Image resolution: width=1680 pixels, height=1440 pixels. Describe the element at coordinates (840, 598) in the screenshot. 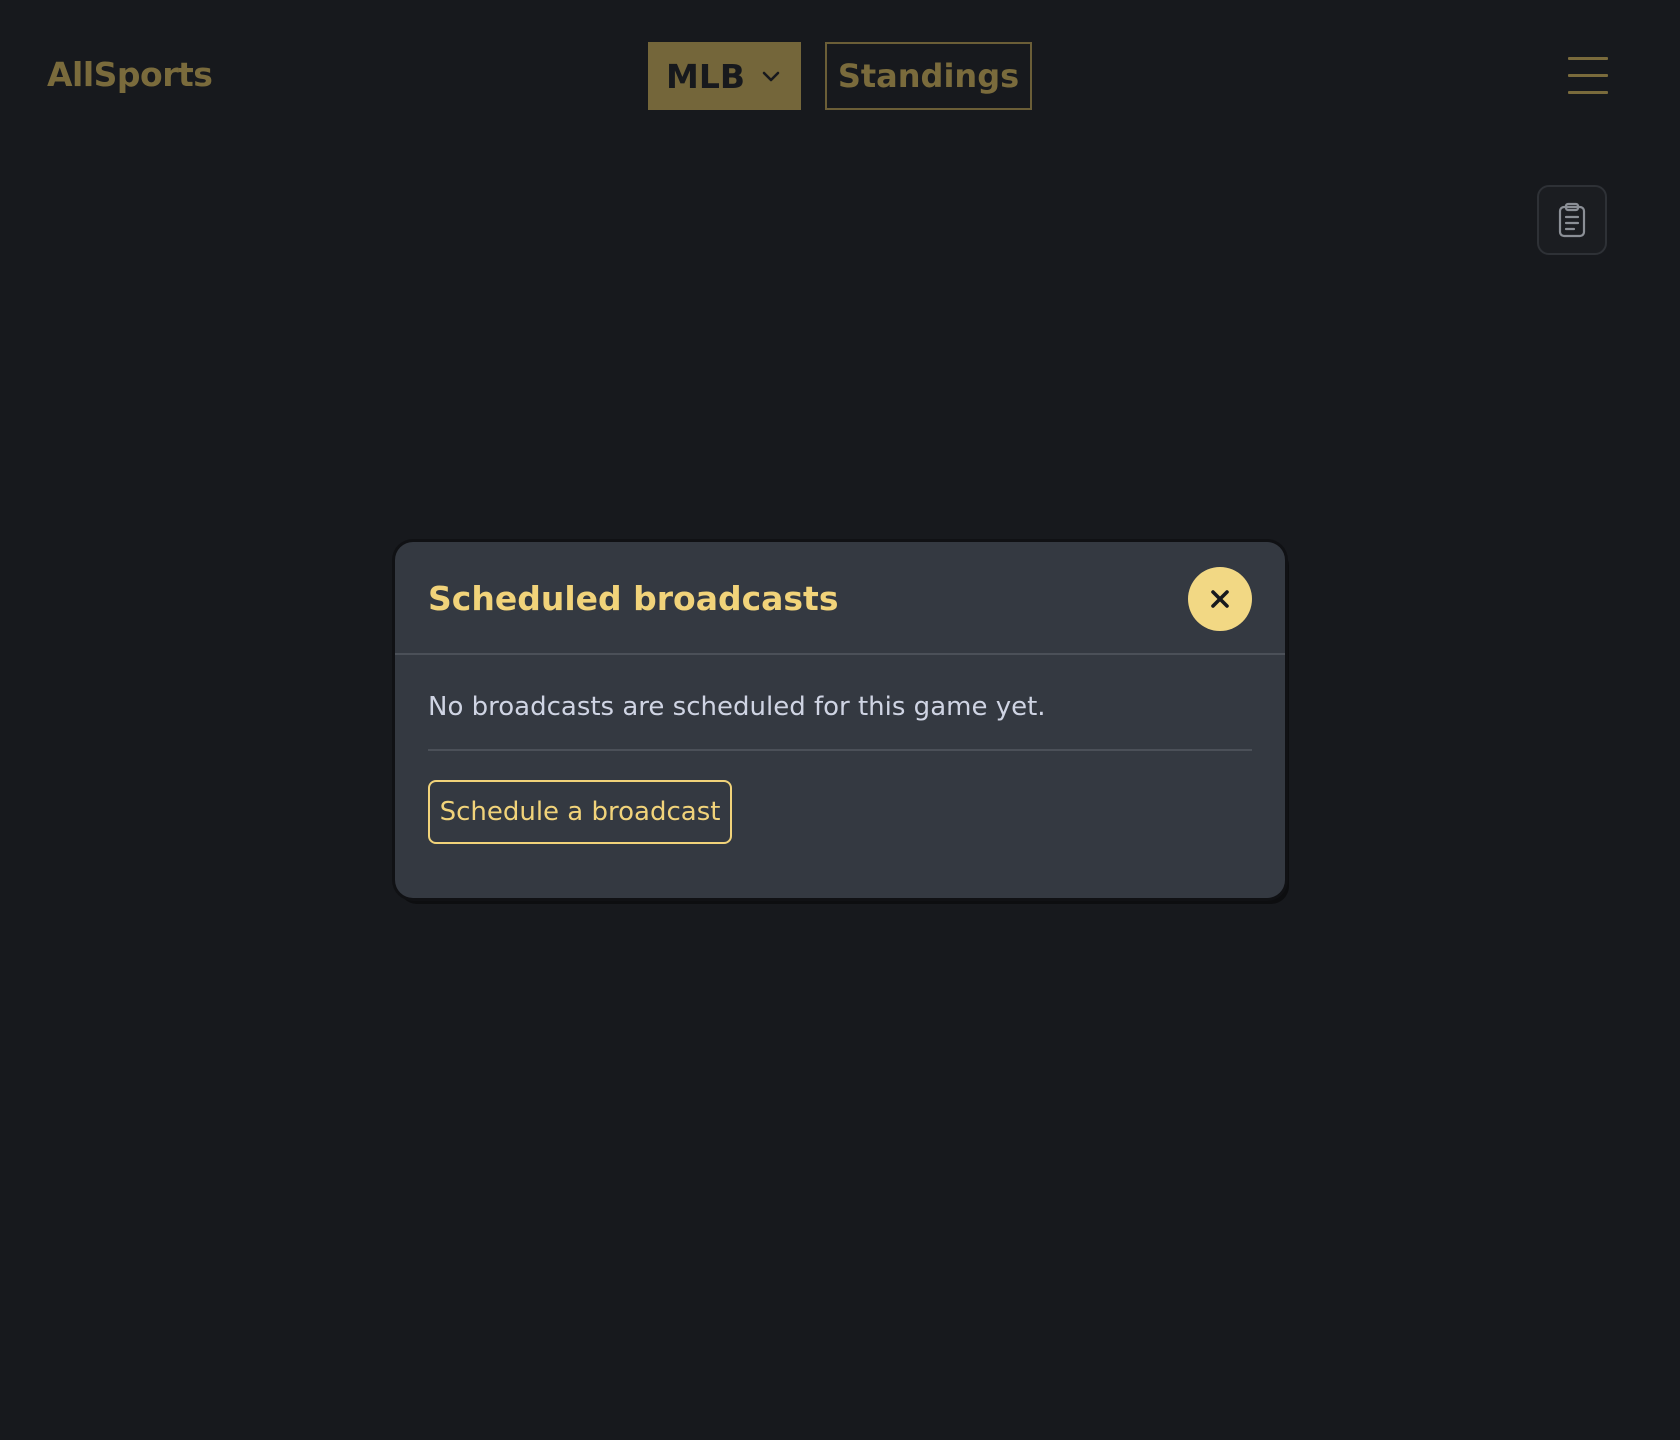

I see `modal-header: Scheduled broadcasts` at that location.